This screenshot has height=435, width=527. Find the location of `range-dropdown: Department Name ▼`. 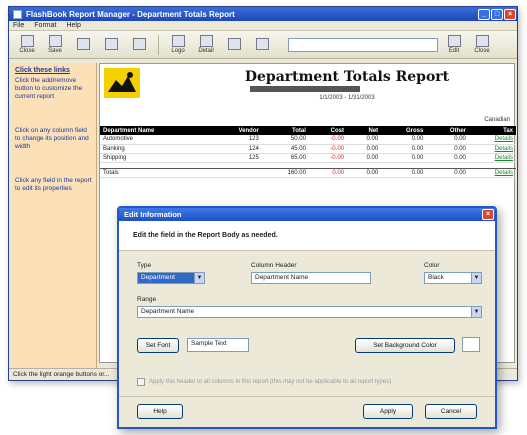

range-dropdown: Department Name ▼ is located at coordinates (309, 312).